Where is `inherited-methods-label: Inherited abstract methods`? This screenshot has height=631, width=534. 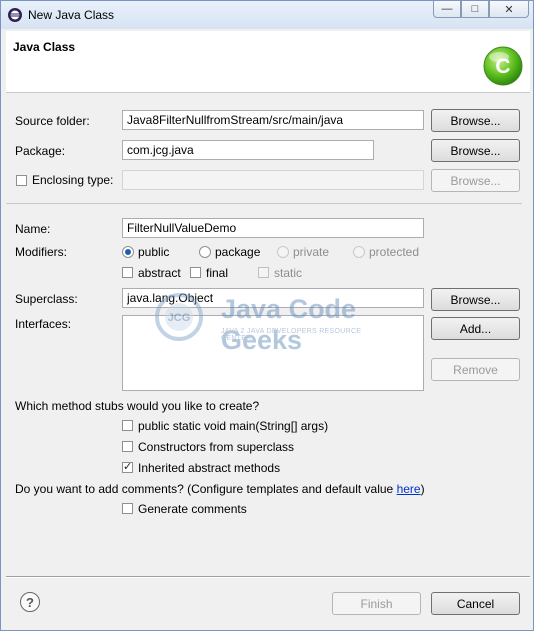 inherited-methods-label: Inherited abstract methods is located at coordinates (209, 468).